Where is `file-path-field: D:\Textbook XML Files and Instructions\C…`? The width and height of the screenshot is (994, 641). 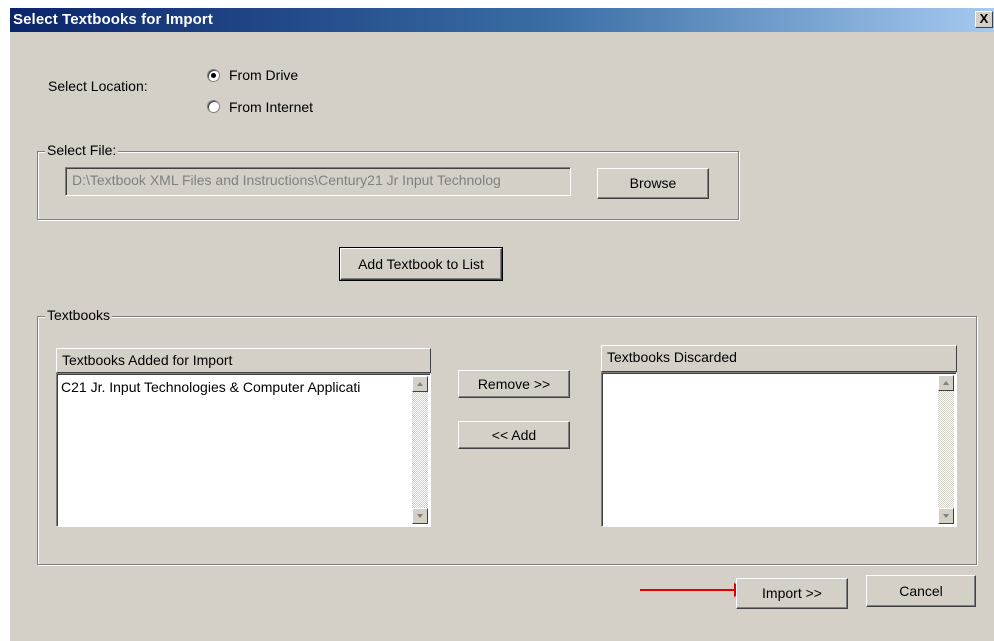
file-path-field: D:\Textbook XML Files and Instructions\C… is located at coordinates (318, 181).